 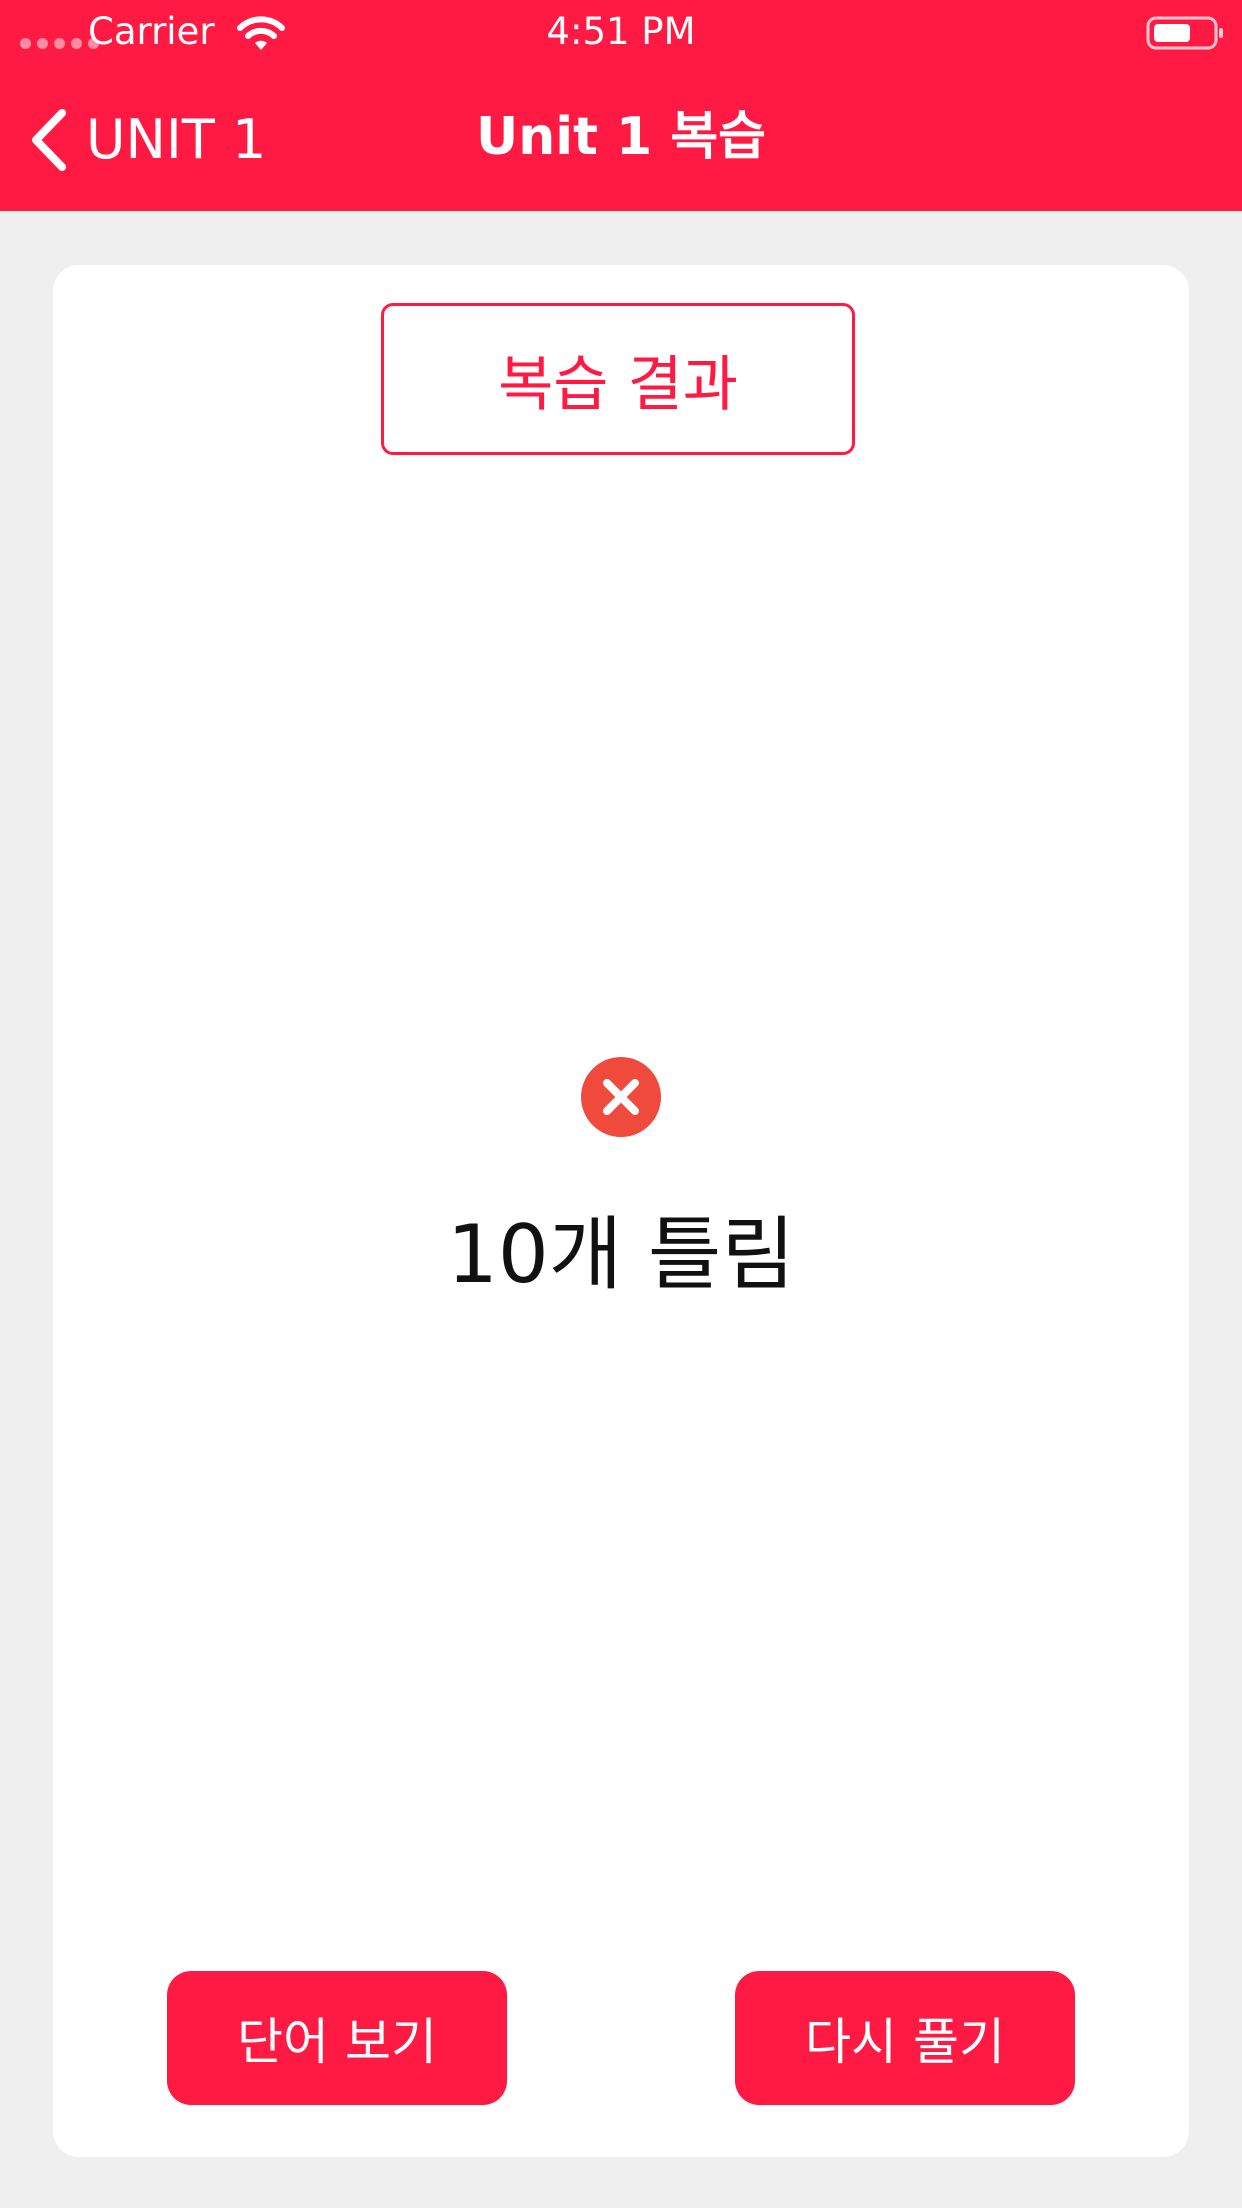 I want to click on status-time: 4:51 PM, so click(x=621, y=31).